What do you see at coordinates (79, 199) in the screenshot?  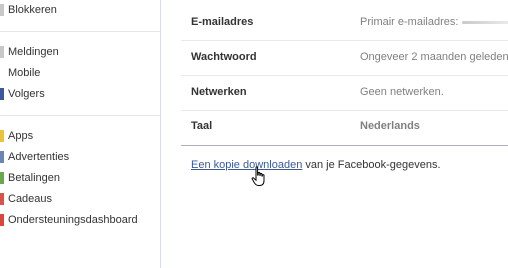 I see `sidebar-item-cadeaus: Cadeaus` at bounding box center [79, 199].